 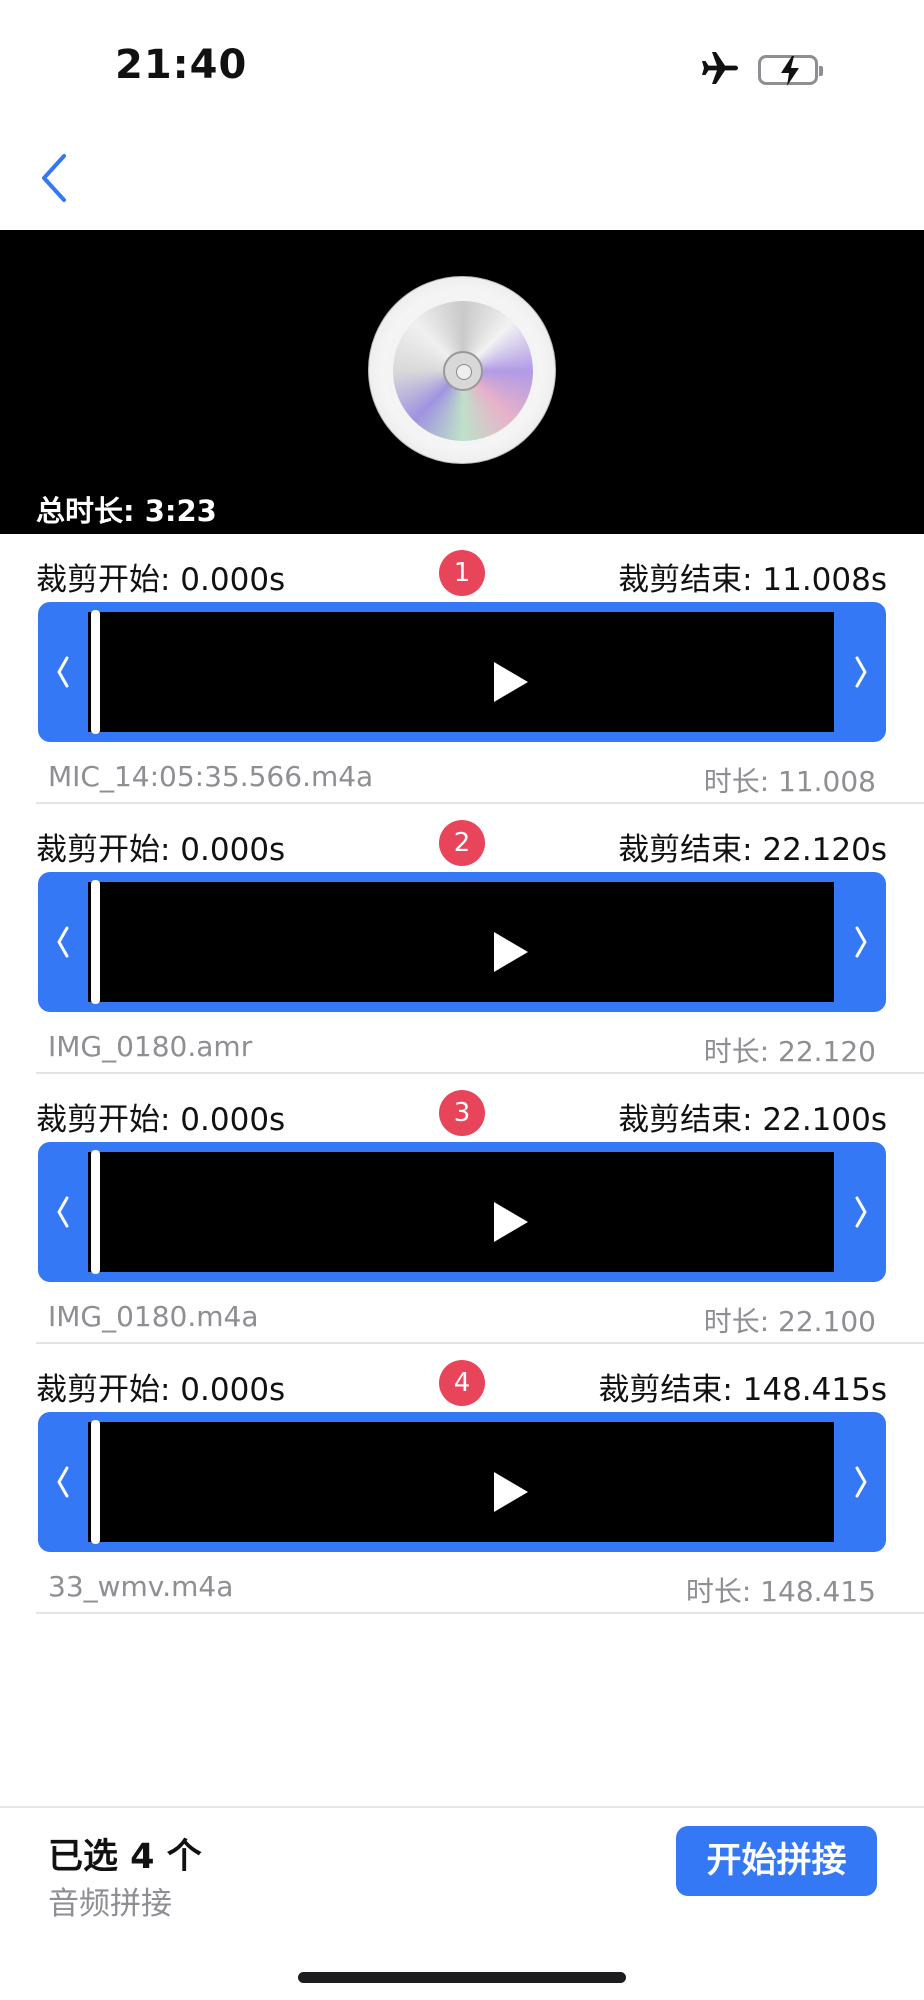 I want to click on selected-count: 已选 4 个, so click(x=125, y=1857).